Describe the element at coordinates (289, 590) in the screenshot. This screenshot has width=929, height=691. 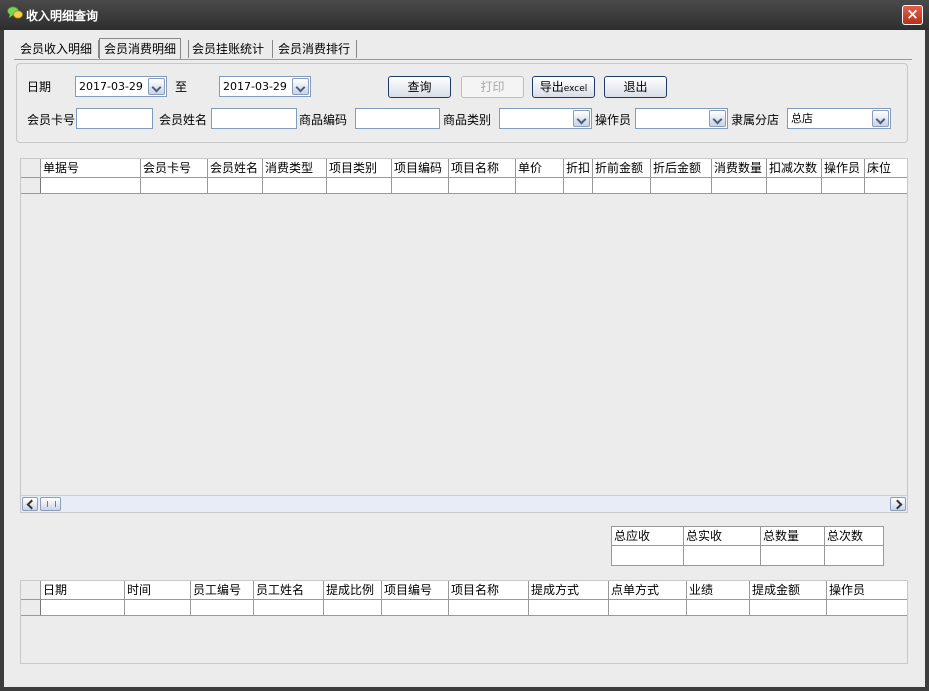
I see `col-header: 员工姓名` at that location.